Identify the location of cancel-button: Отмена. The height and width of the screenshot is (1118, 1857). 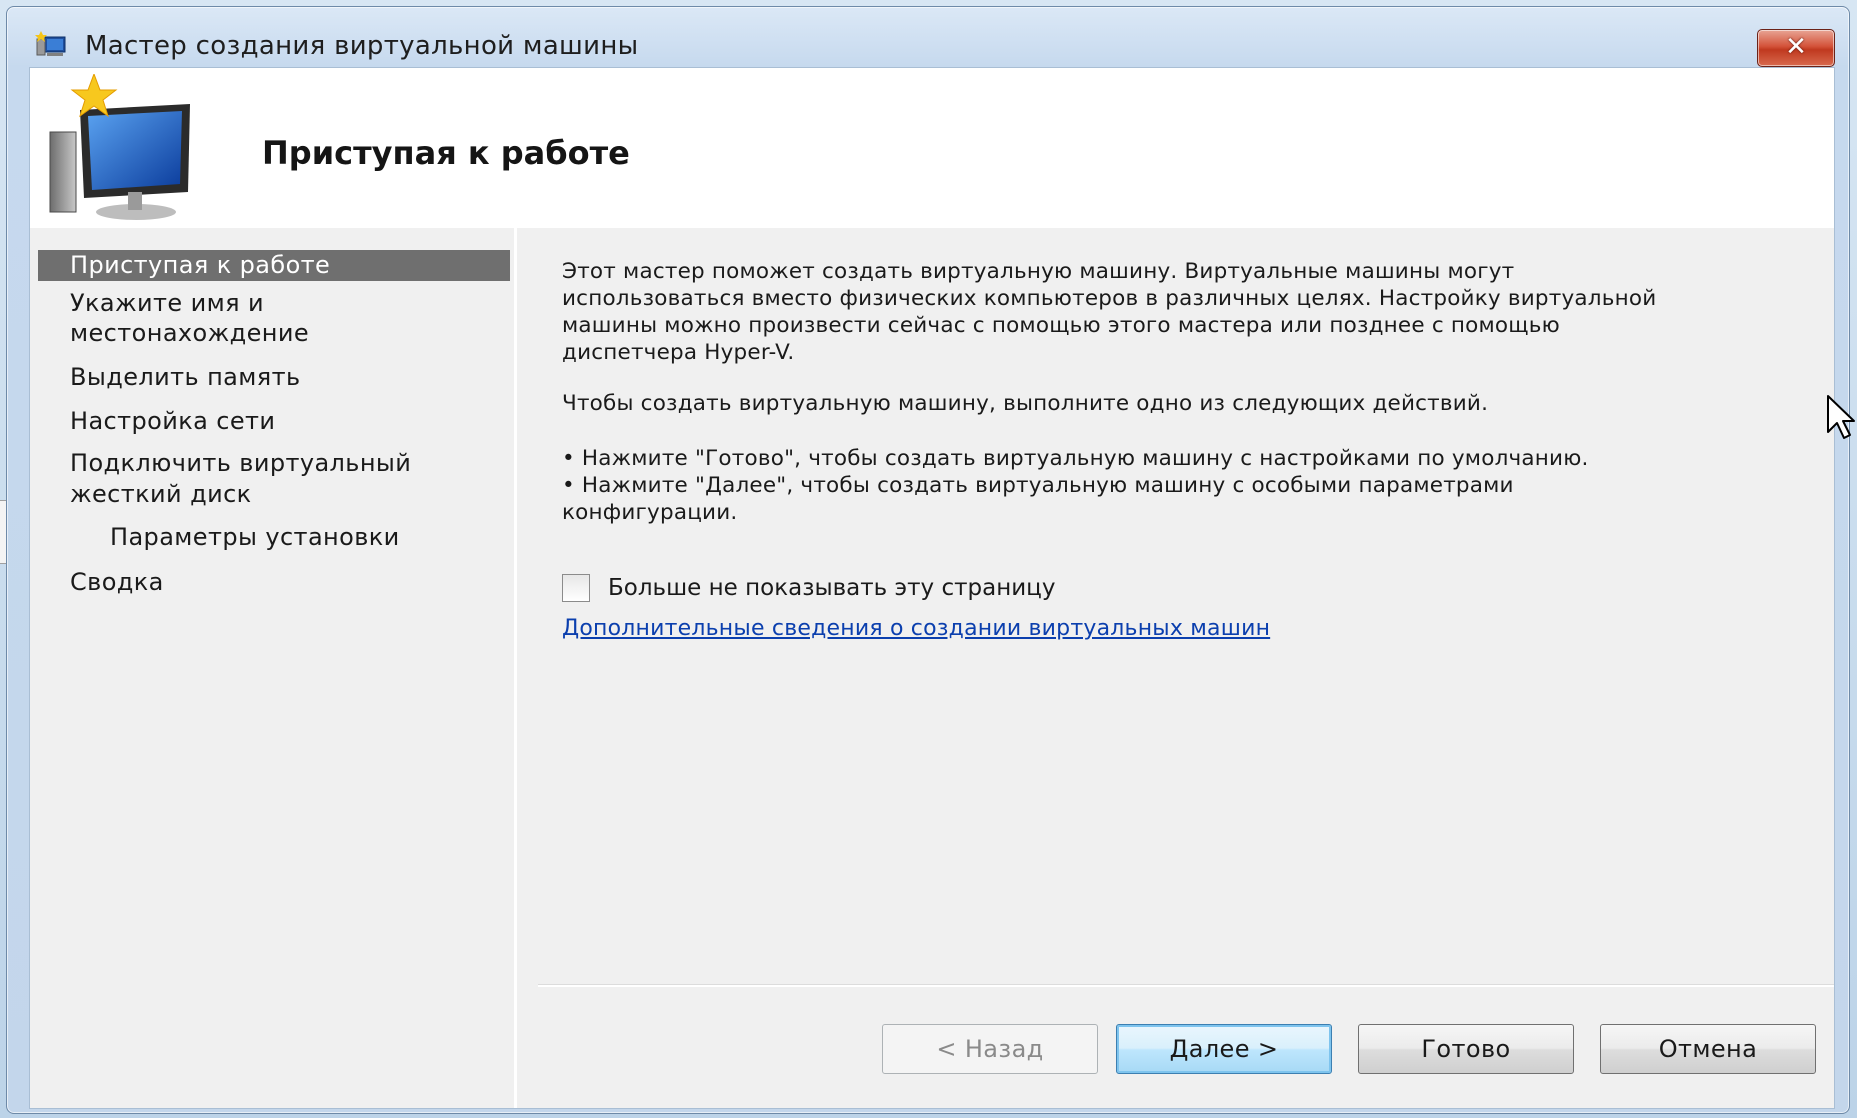
(1708, 1049).